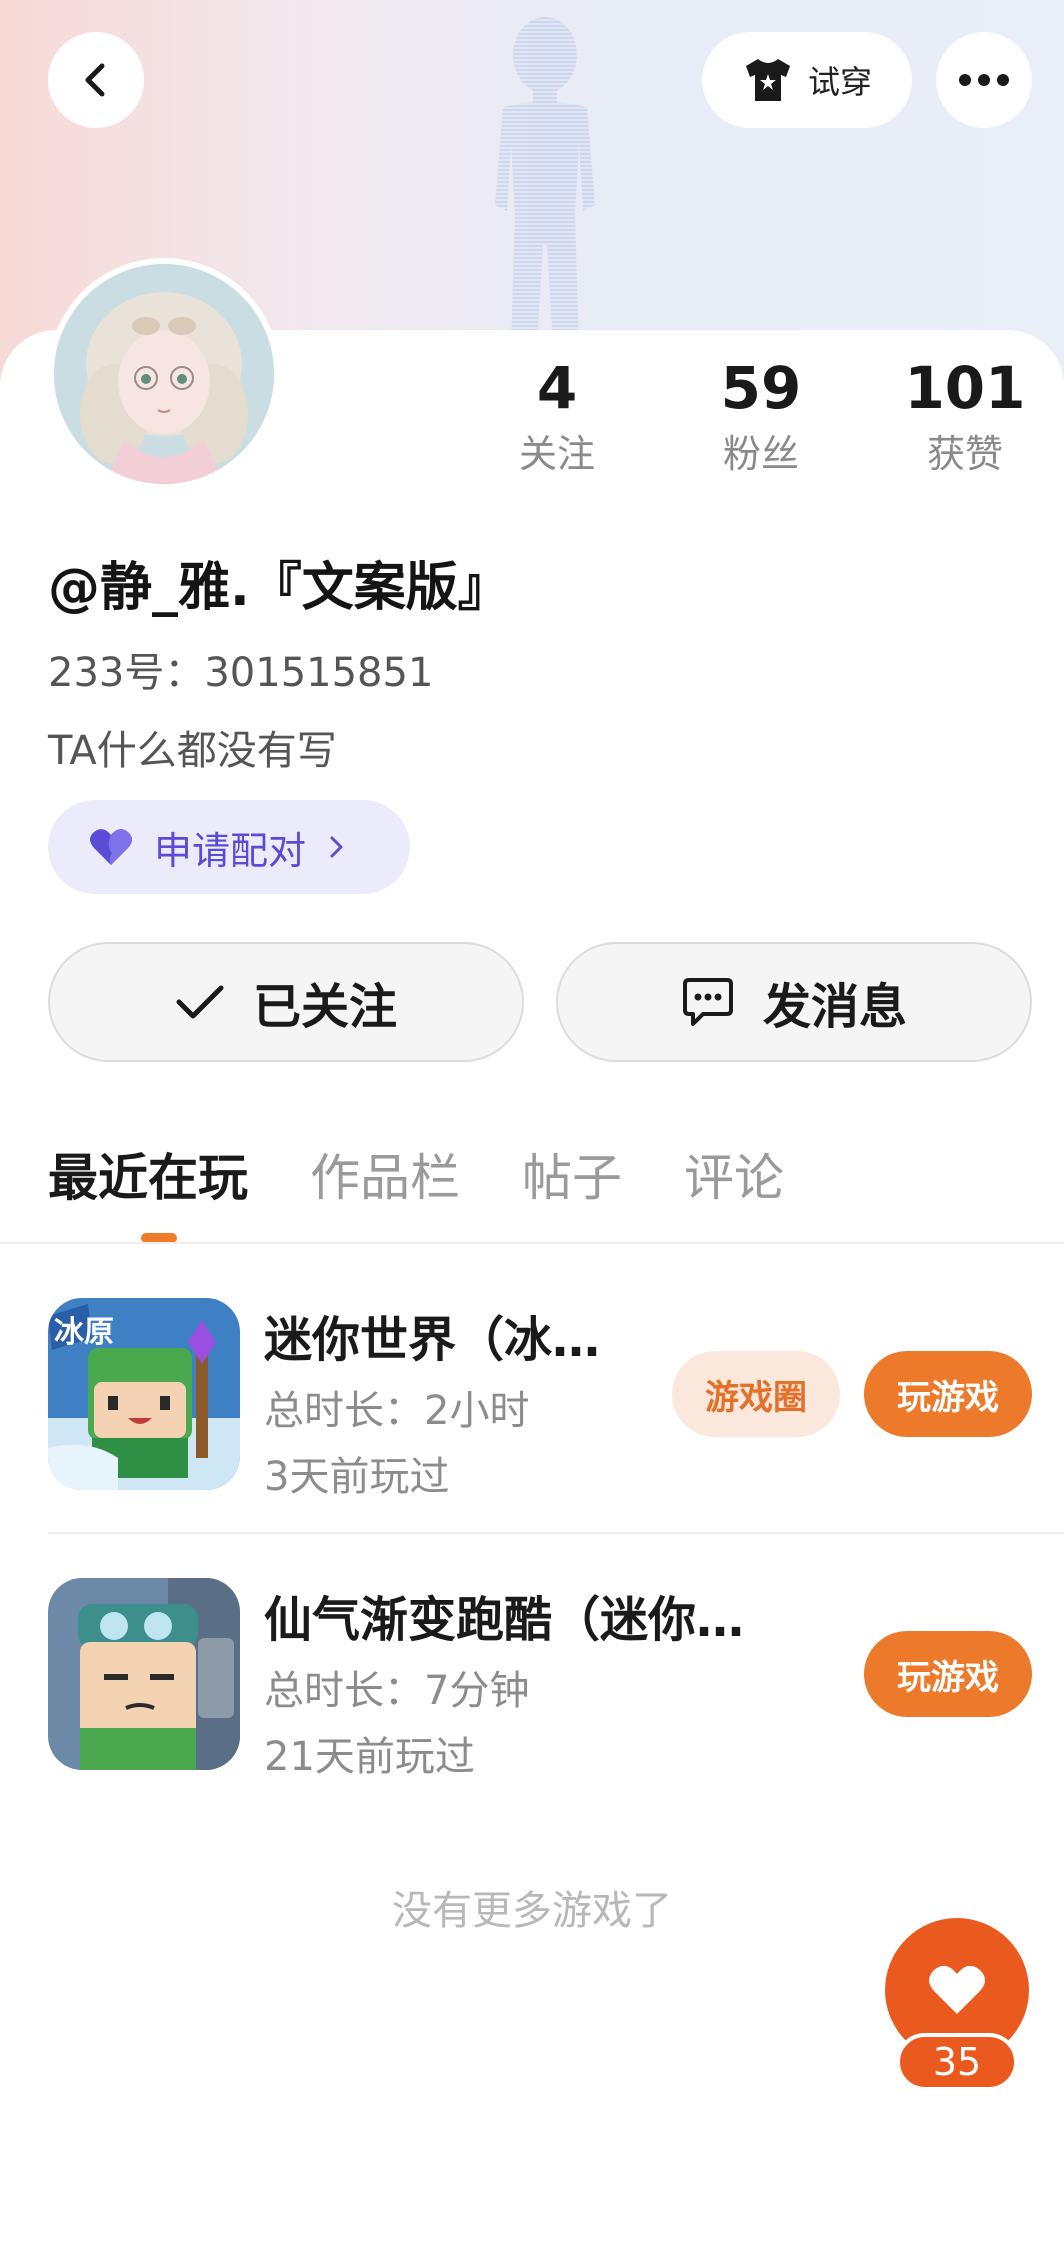 The image size is (1064, 2244). I want to click on followers-label: 粉丝, so click(760, 454).